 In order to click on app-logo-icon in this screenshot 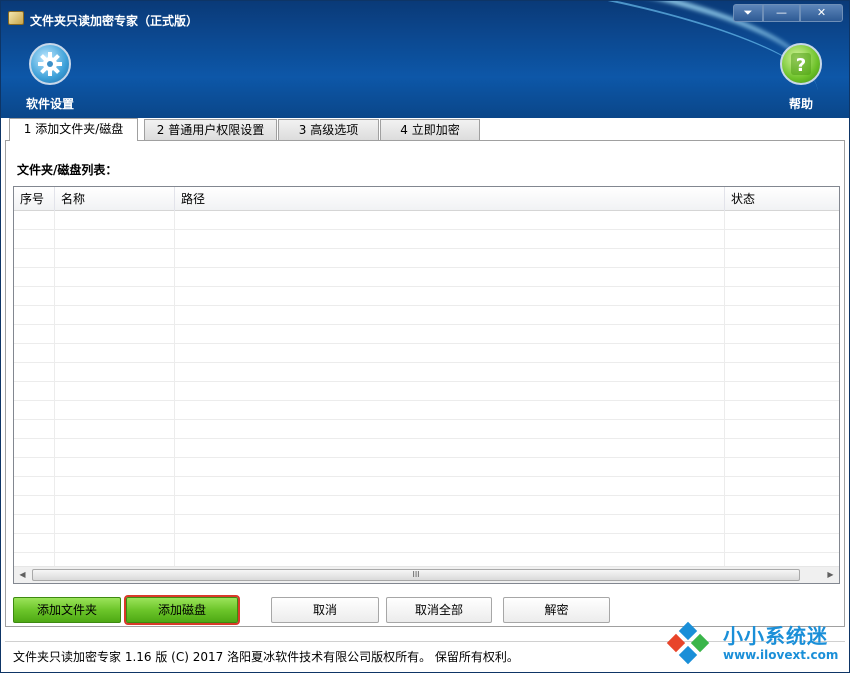, I will do `click(16, 18)`.